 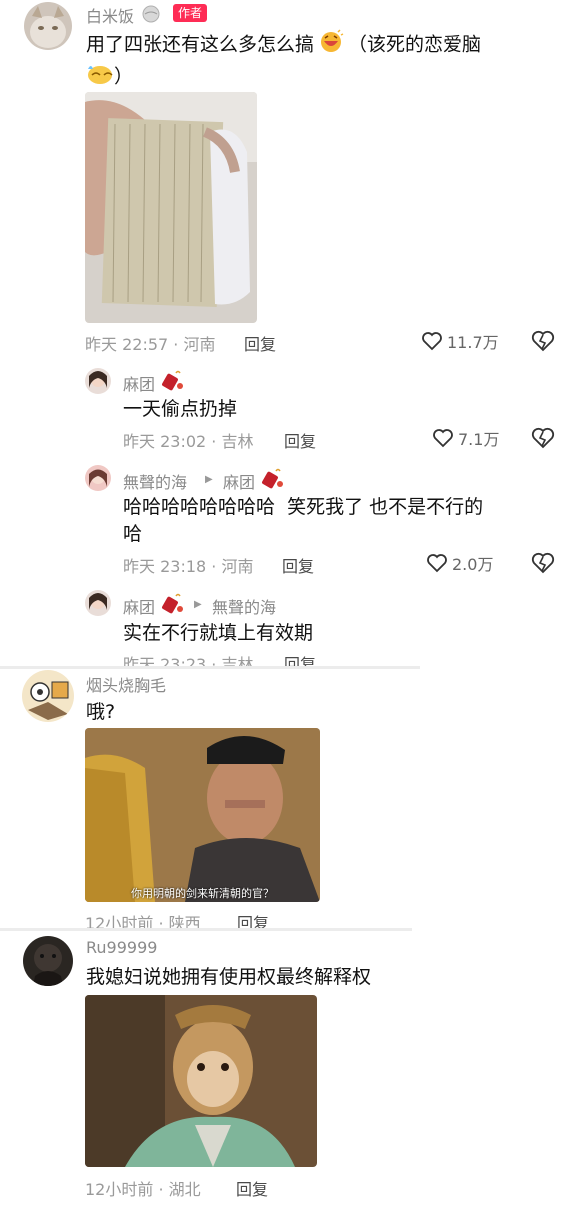 What do you see at coordinates (473, 342) in the screenshot?
I see `like-count: 11.7万` at bounding box center [473, 342].